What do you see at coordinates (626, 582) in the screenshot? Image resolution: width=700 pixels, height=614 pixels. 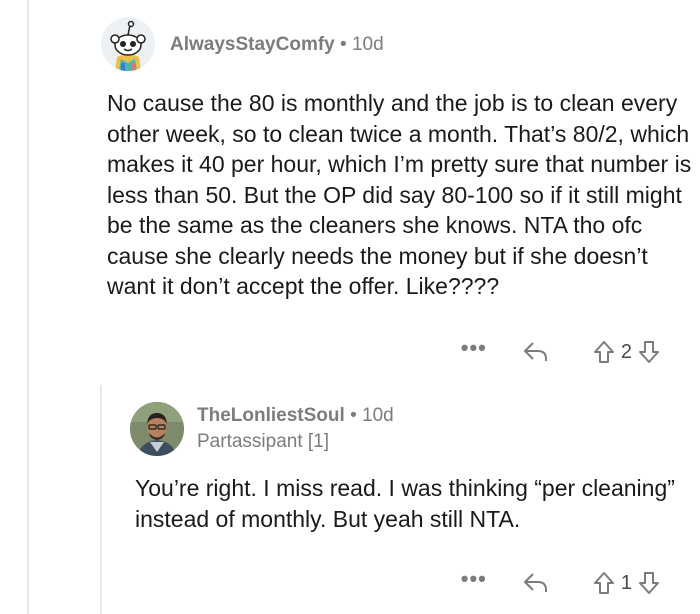 I see `vote-count: 1` at bounding box center [626, 582].